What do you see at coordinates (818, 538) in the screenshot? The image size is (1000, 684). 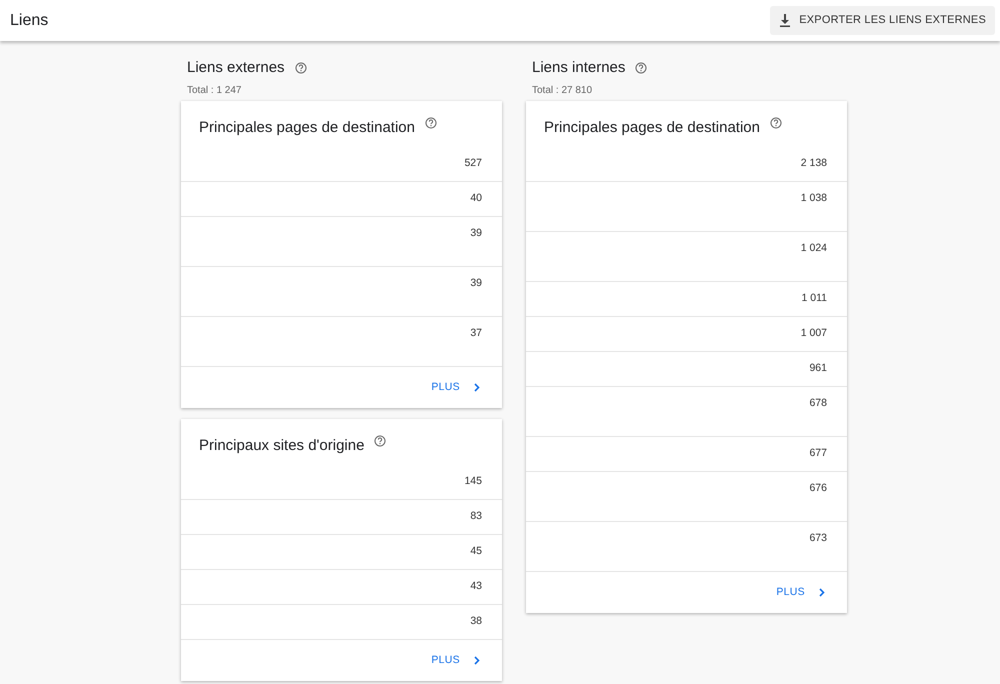 I see `link-count: 673` at bounding box center [818, 538].